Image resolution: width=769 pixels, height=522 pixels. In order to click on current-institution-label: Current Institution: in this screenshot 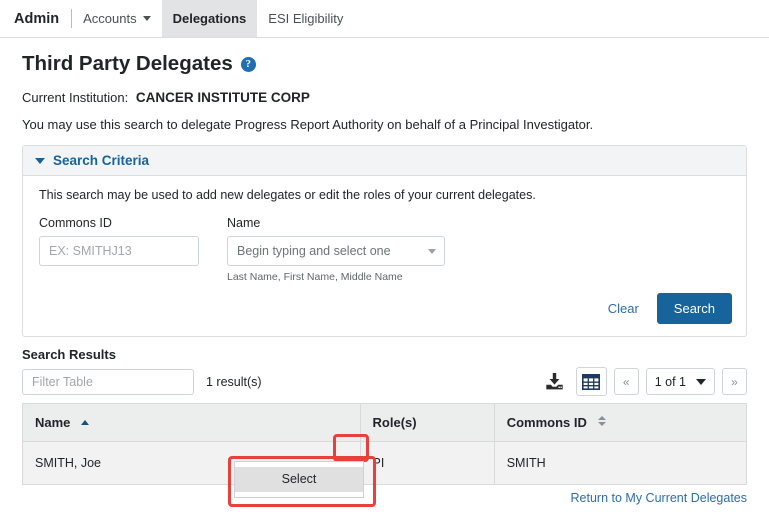, I will do `click(75, 97)`.